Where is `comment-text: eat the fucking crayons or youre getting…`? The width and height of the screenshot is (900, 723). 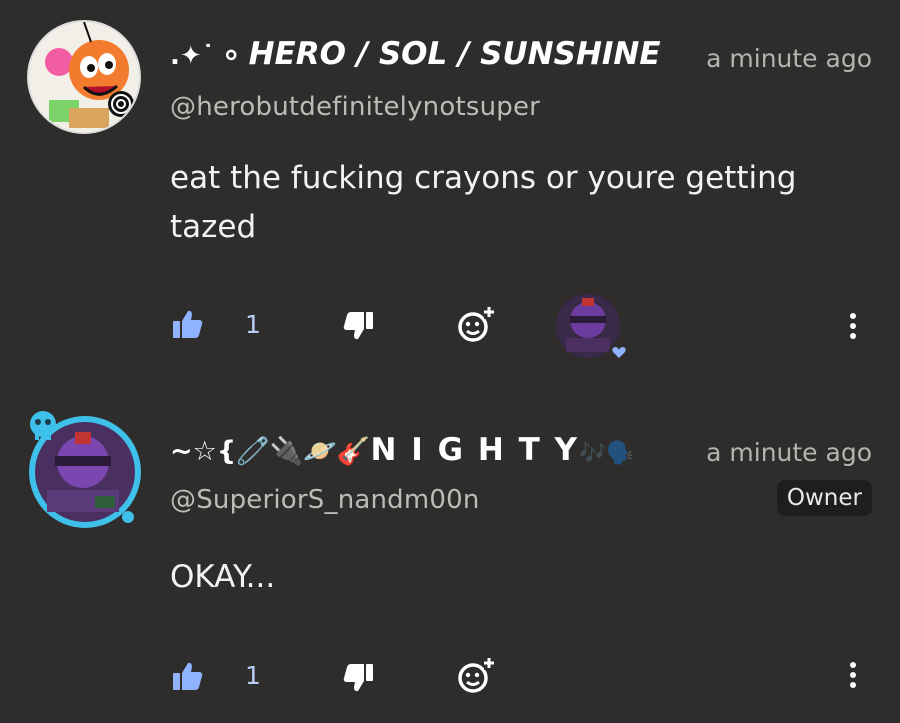
comment-text: eat the fucking crayons or youre getting… is located at coordinates (483, 202).